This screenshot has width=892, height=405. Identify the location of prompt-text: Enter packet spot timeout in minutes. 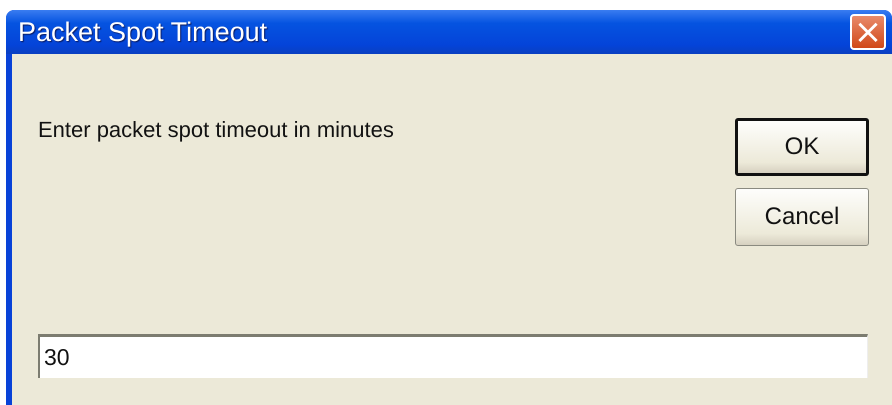
(216, 130).